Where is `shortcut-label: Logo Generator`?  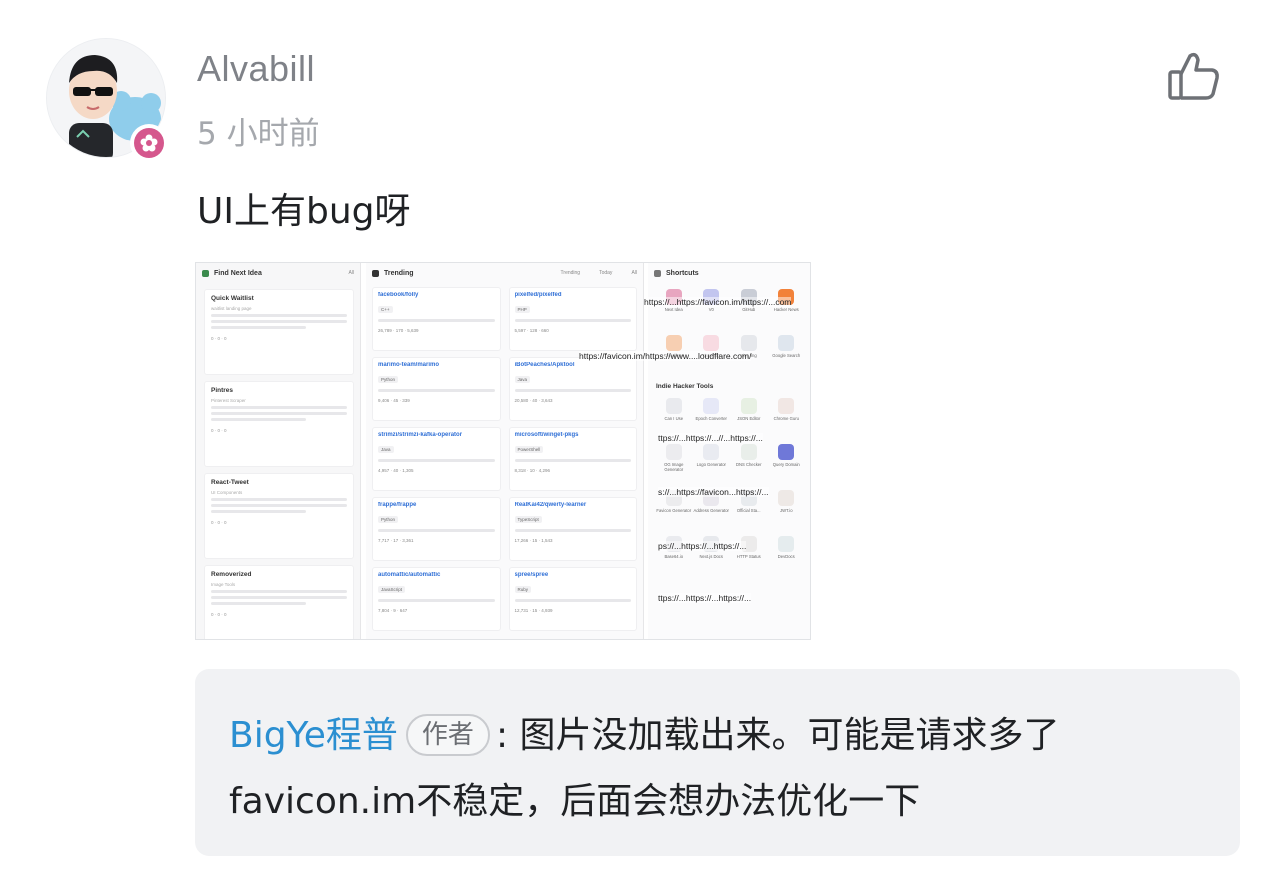 shortcut-label: Logo Generator is located at coordinates (711, 464).